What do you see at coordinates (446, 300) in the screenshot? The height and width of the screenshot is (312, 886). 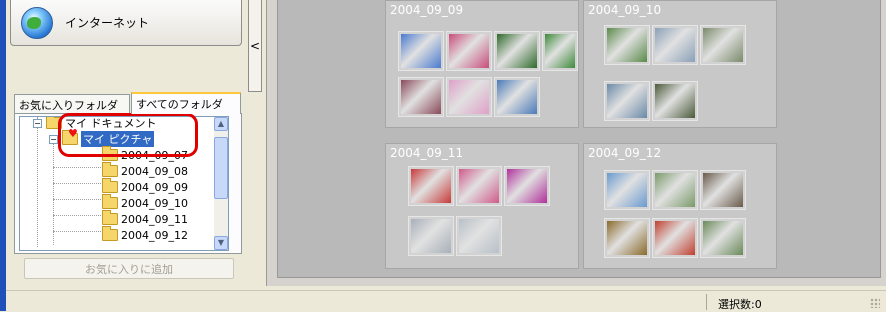 I see `status-bar: 選択数:0` at bounding box center [446, 300].